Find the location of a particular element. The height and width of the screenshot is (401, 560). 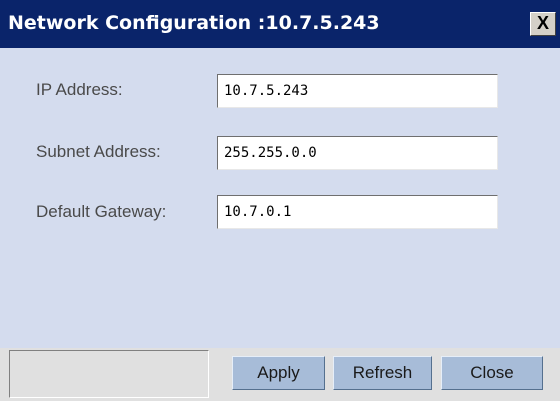

default-gateway-label: Default Gateway: is located at coordinates (101, 211).